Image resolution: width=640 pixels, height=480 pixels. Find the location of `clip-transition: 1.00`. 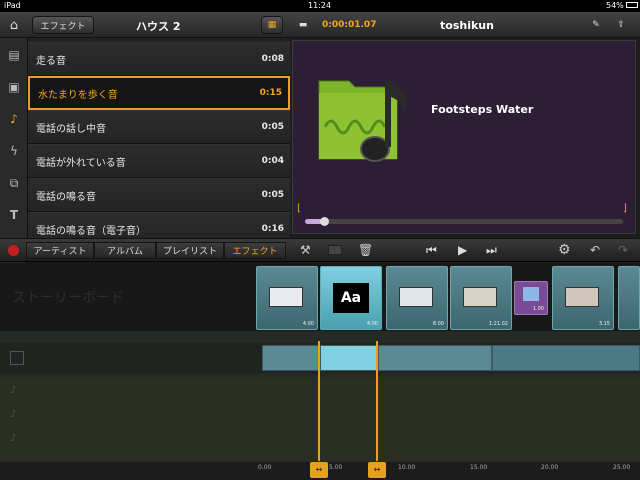

clip-transition: 1.00 is located at coordinates (531, 298).